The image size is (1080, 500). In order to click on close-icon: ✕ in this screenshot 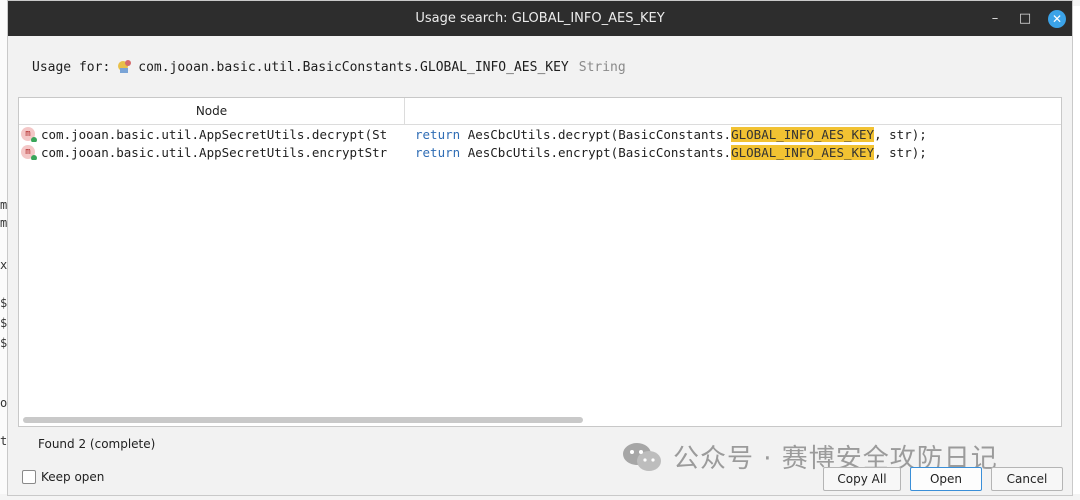, I will do `click(1057, 18)`.